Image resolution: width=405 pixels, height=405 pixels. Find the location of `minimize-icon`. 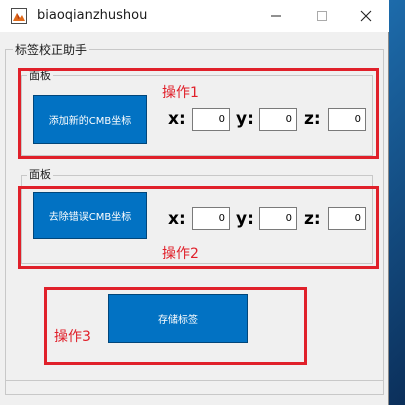

minimize-icon is located at coordinates (276, 16).